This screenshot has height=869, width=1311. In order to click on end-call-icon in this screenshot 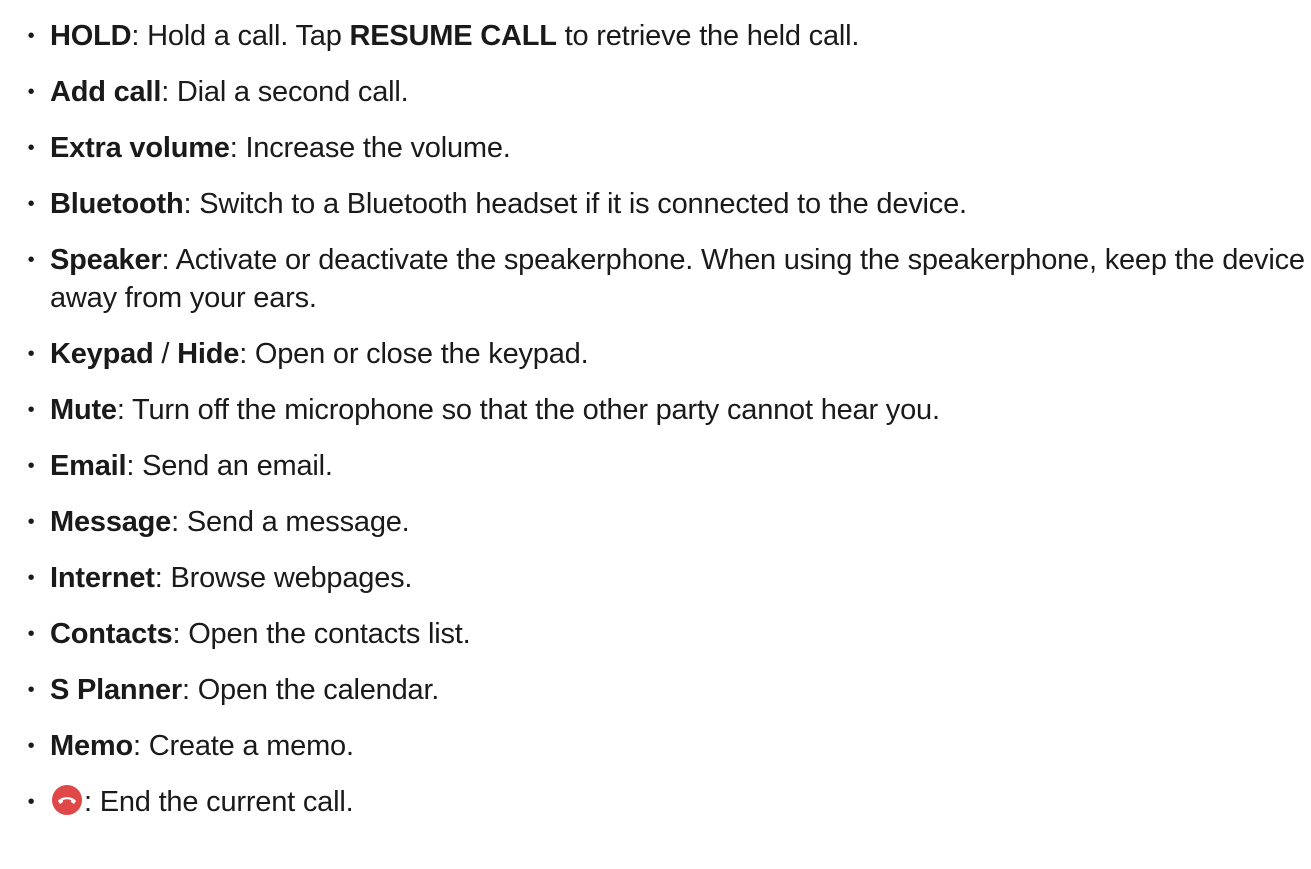, I will do `click(67, 800)`.